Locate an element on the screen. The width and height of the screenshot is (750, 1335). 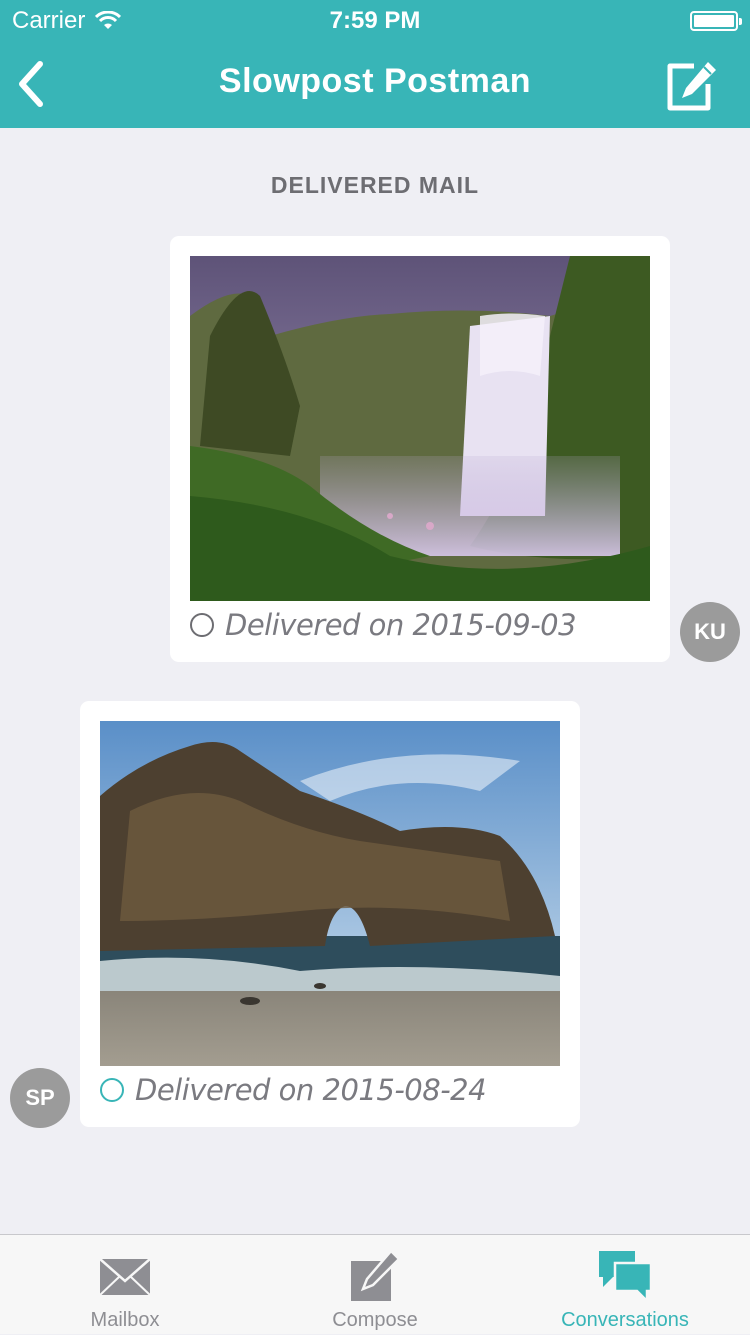
chat-bubbles-icon is located at coordinates (626, 1278).